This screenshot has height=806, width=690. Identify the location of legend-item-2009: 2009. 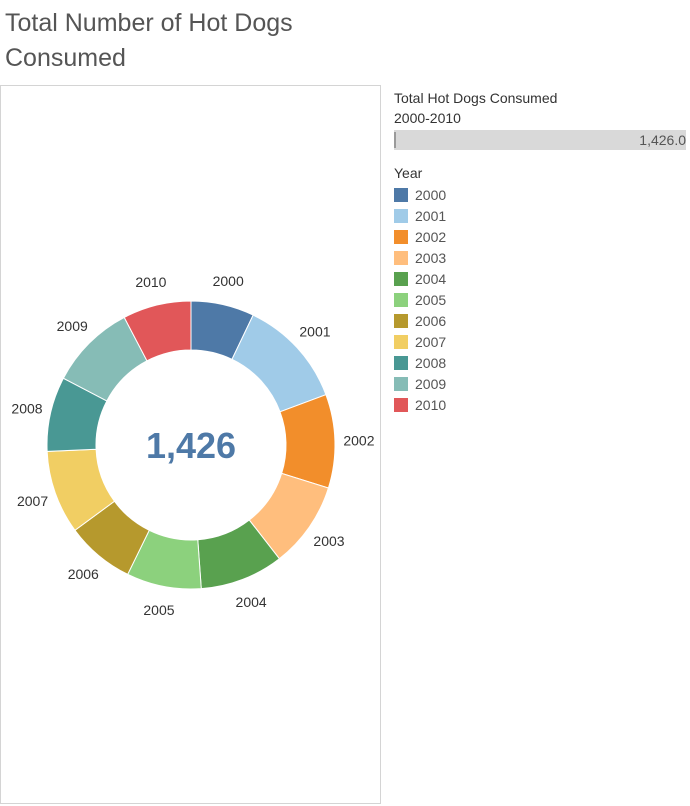
(542, 383).